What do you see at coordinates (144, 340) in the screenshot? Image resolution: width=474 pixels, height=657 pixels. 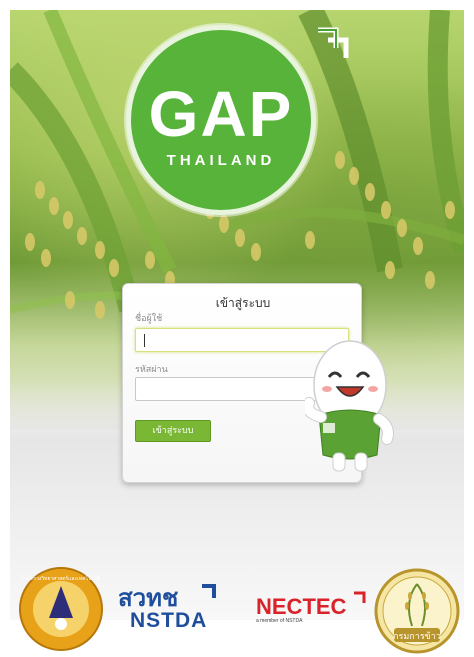 I see `text-caret` at bounding box center [144, 340].